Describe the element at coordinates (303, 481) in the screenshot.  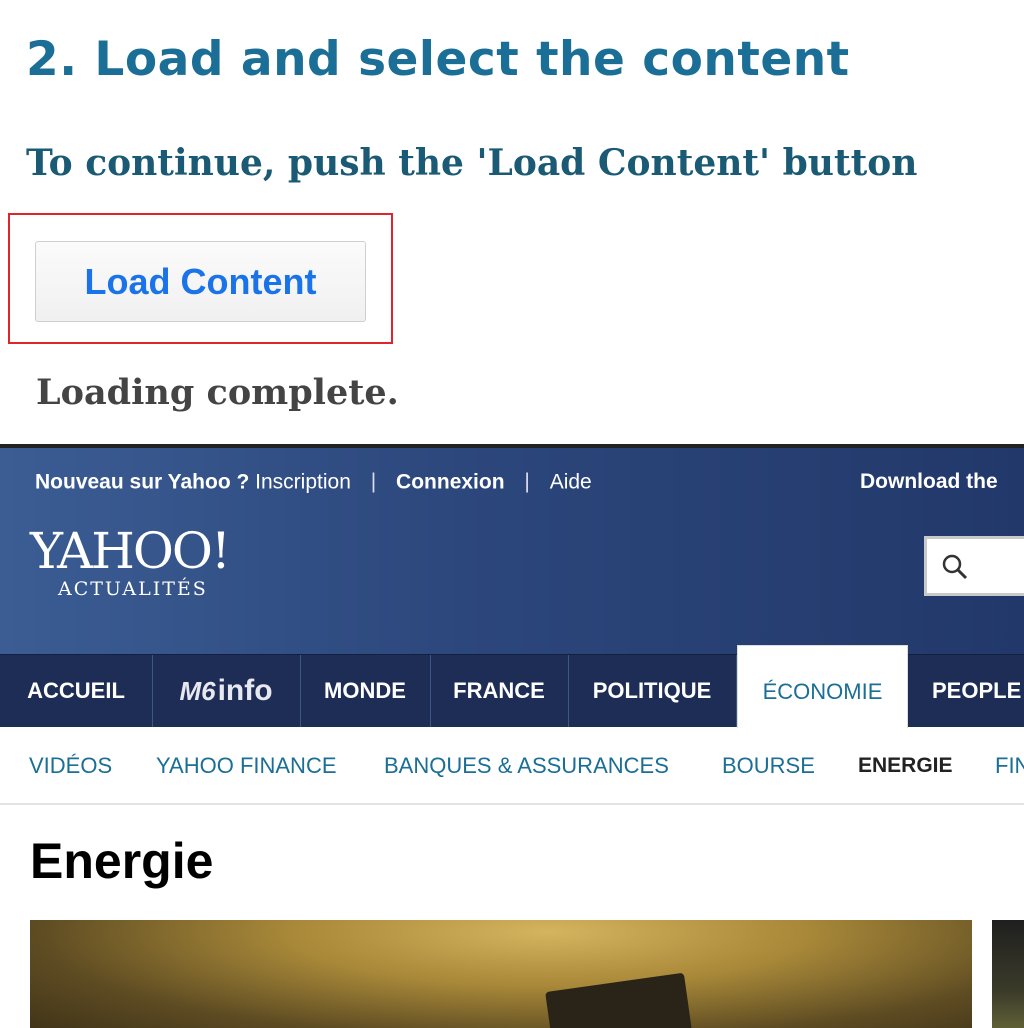
I see `inscription-link: Inscription` at that location.